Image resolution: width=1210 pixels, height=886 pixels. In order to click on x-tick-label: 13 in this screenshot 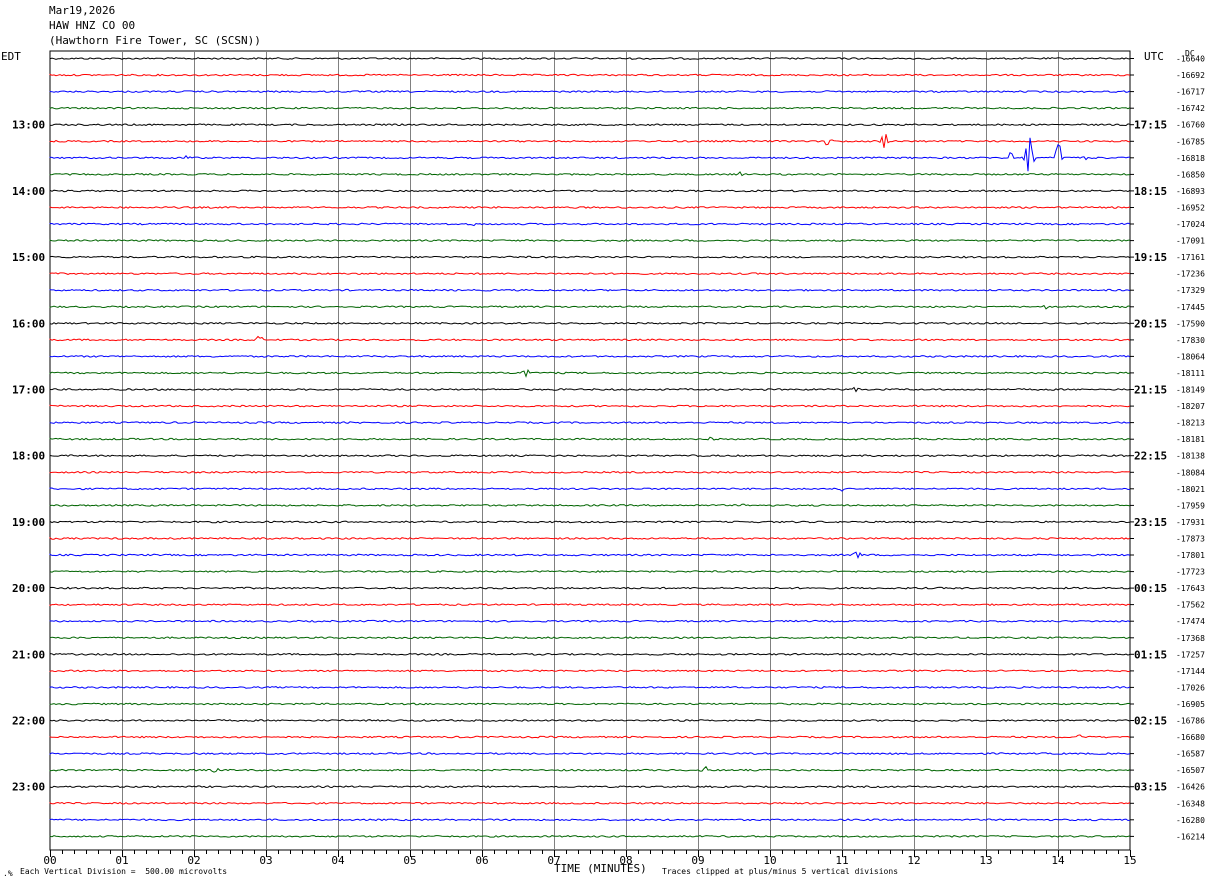, I will do `click(985, 860)`.